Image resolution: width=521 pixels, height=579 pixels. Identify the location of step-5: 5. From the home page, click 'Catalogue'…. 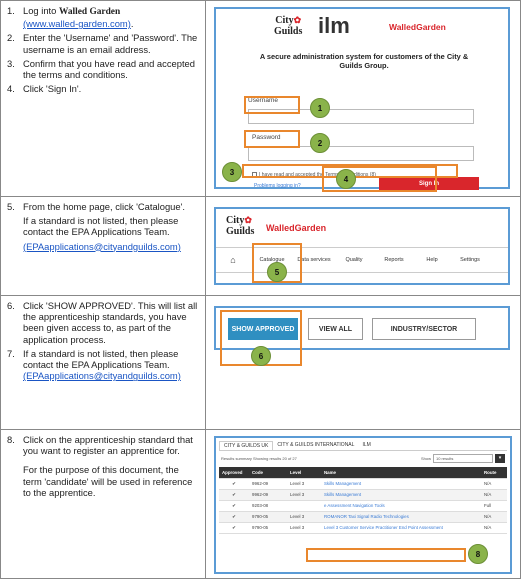
(103, 206).